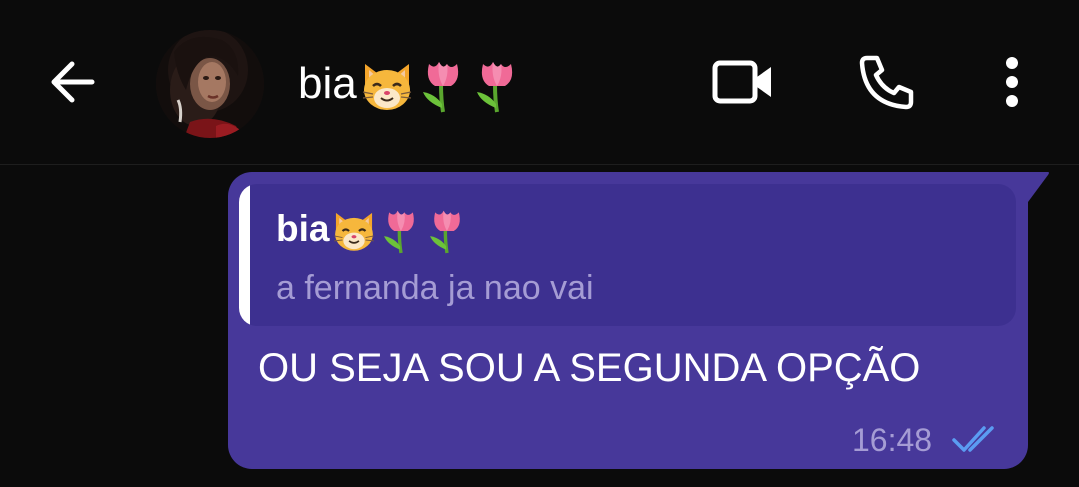 The height and width of the screenshot is (487, 1079). I want to click on avatar, so click(210, 84).